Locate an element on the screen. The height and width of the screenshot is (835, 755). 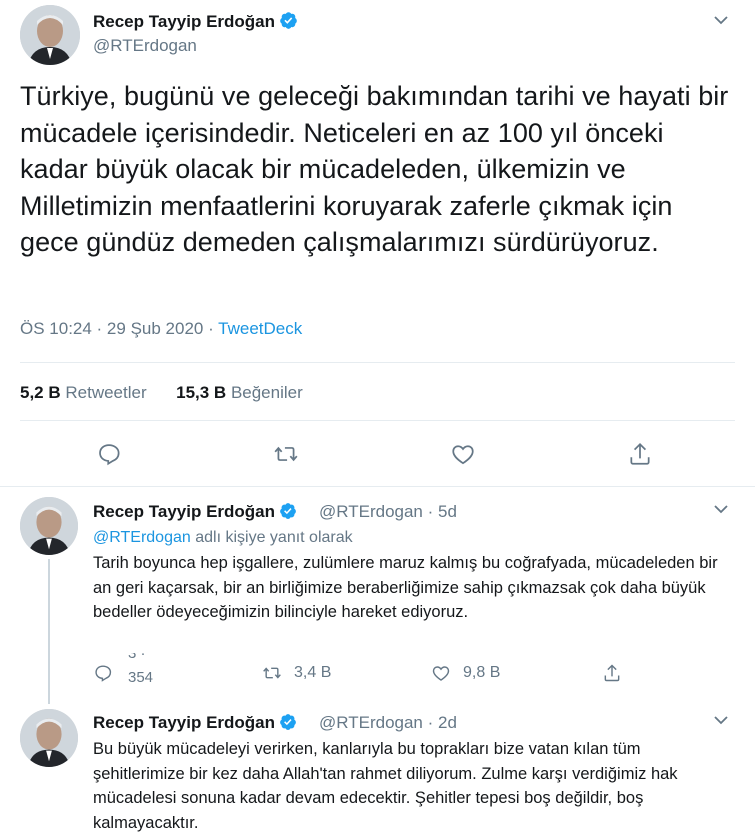
retweet-count: 3,4 B is located at coordinates (313, 672).